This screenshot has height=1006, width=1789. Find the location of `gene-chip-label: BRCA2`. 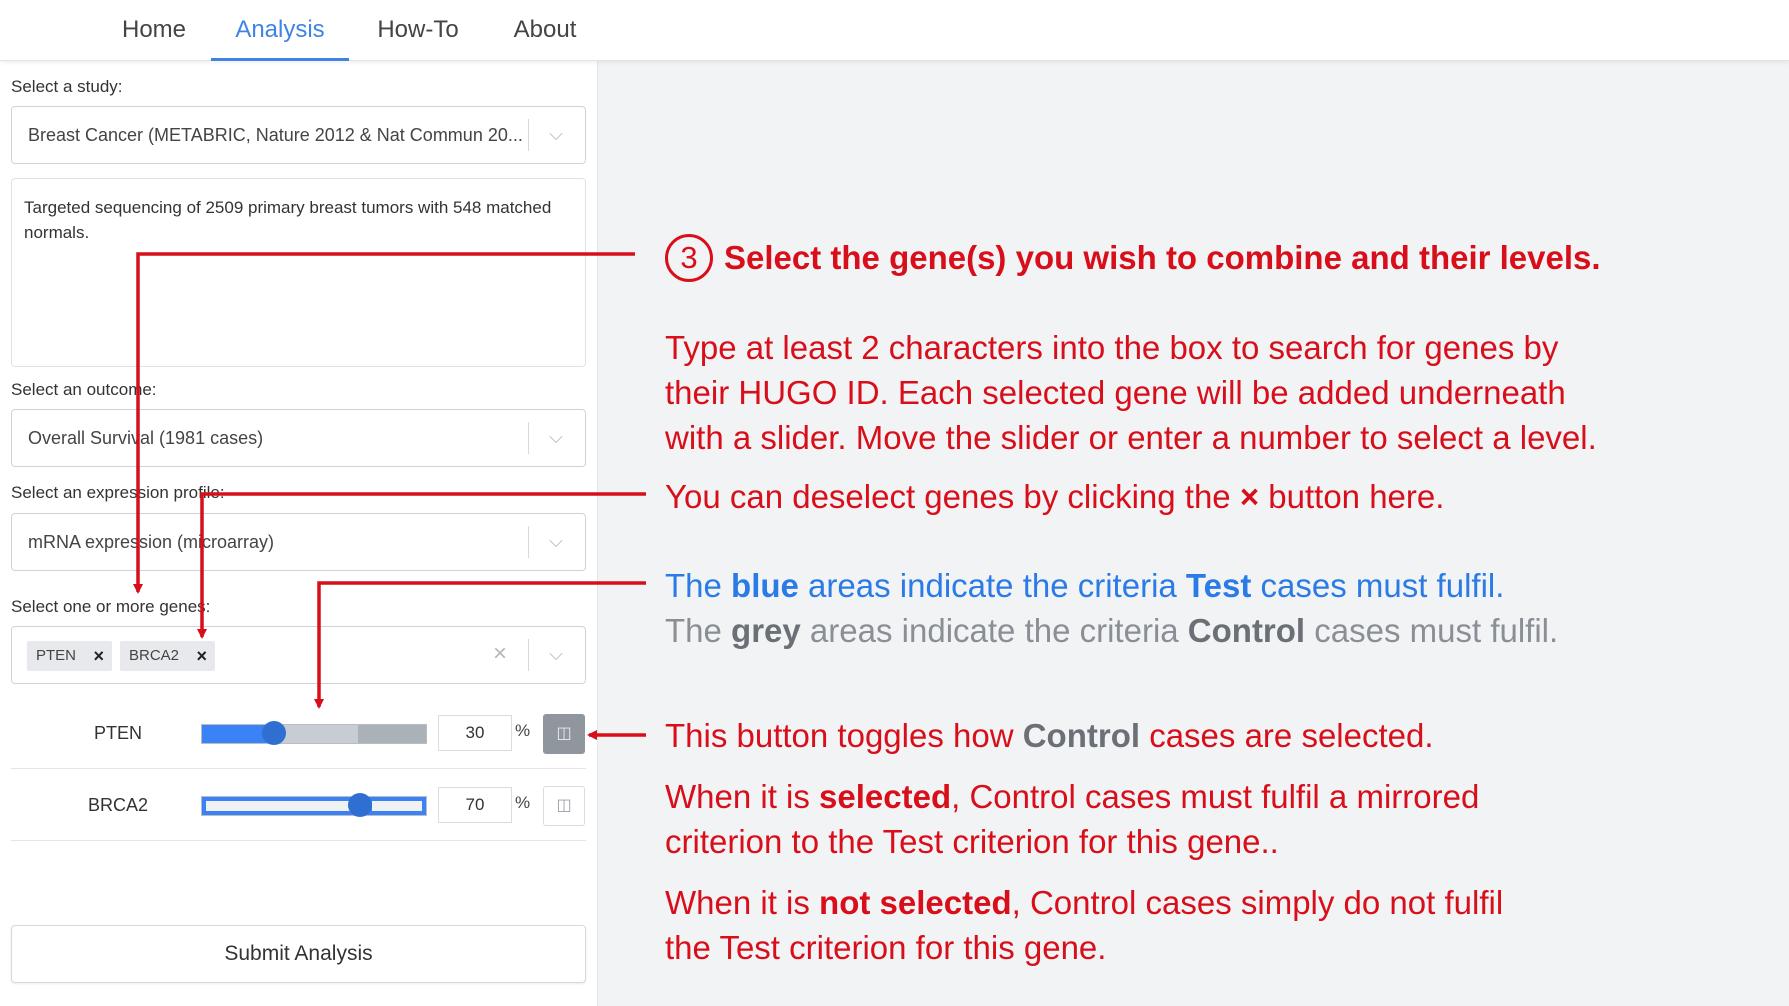

gene-chip-label: BRCA2 is located at coordinates (154, 655).